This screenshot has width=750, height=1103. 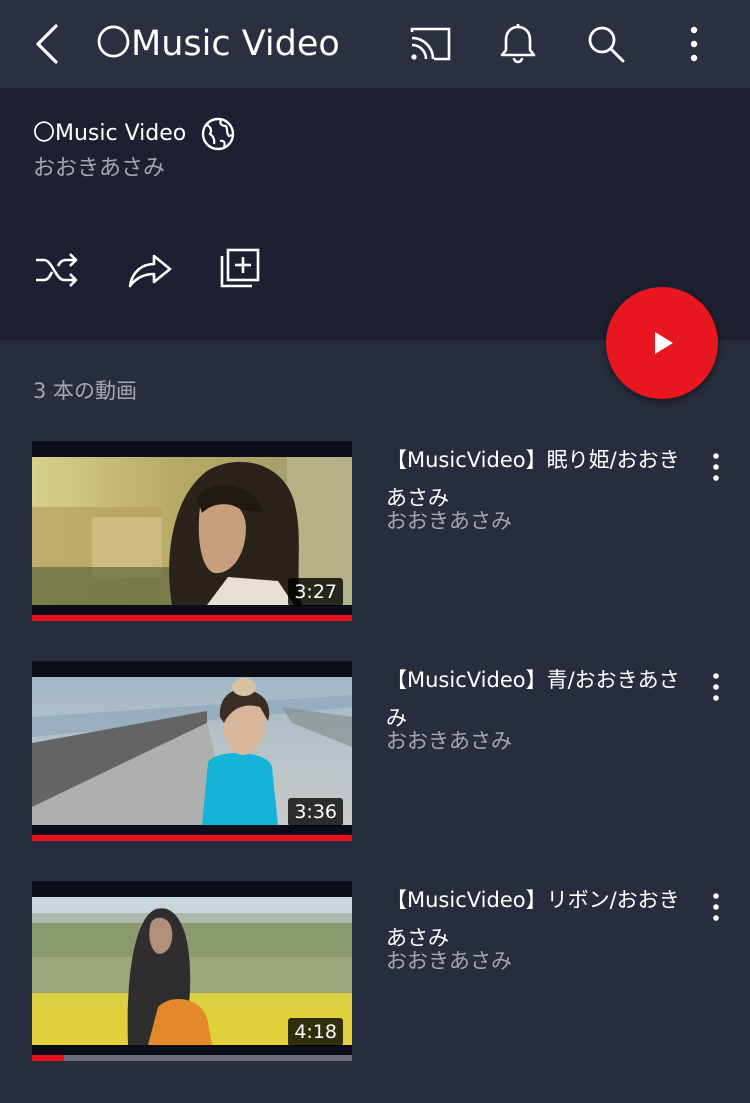 I want to click on cast-button, so click(x=430, y=44).